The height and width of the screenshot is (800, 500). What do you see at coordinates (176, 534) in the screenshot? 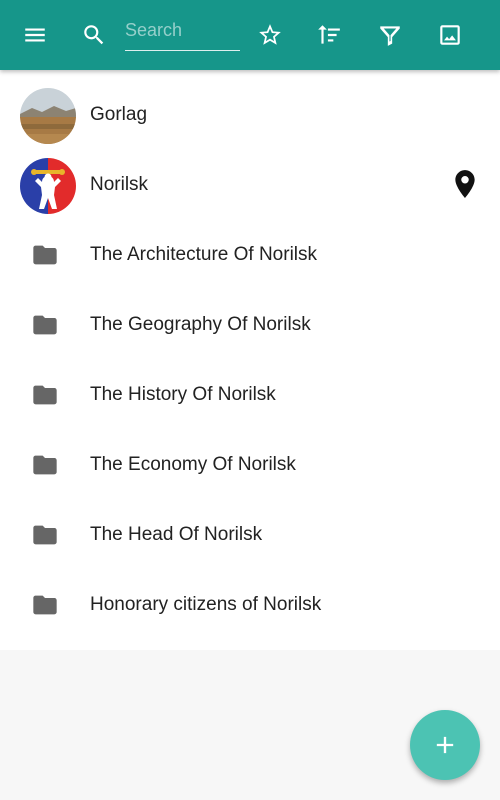
I see `list-item-label: The Head Of Norilsk` at bounding box center [176, 534].